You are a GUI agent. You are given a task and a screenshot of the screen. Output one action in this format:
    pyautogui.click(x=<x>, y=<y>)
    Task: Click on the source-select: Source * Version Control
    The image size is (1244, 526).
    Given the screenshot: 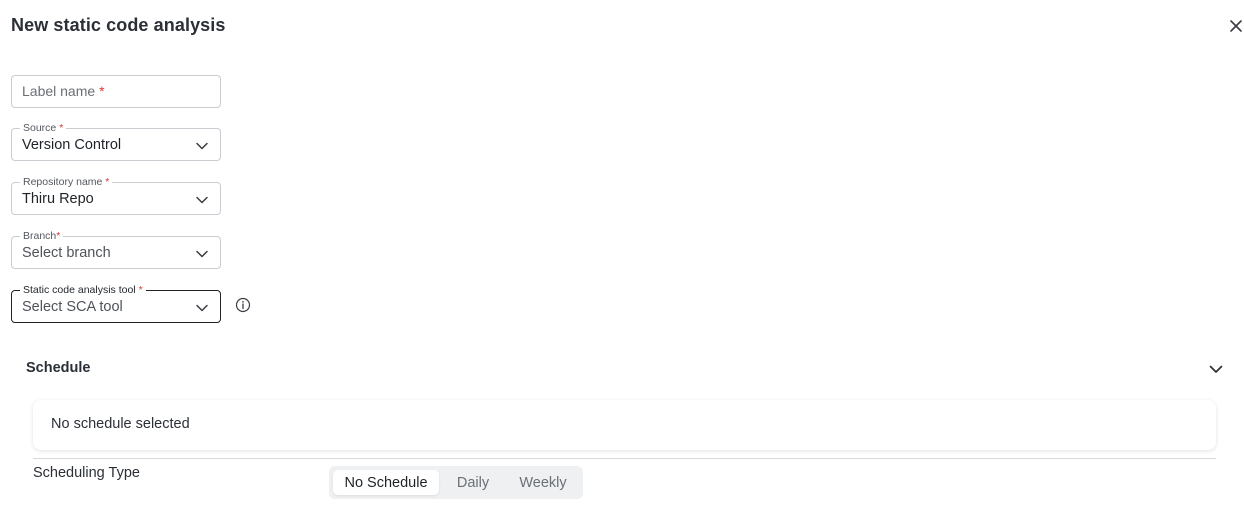 What is the action you would take?
    pyautogui.click(x=116, y=141)
    